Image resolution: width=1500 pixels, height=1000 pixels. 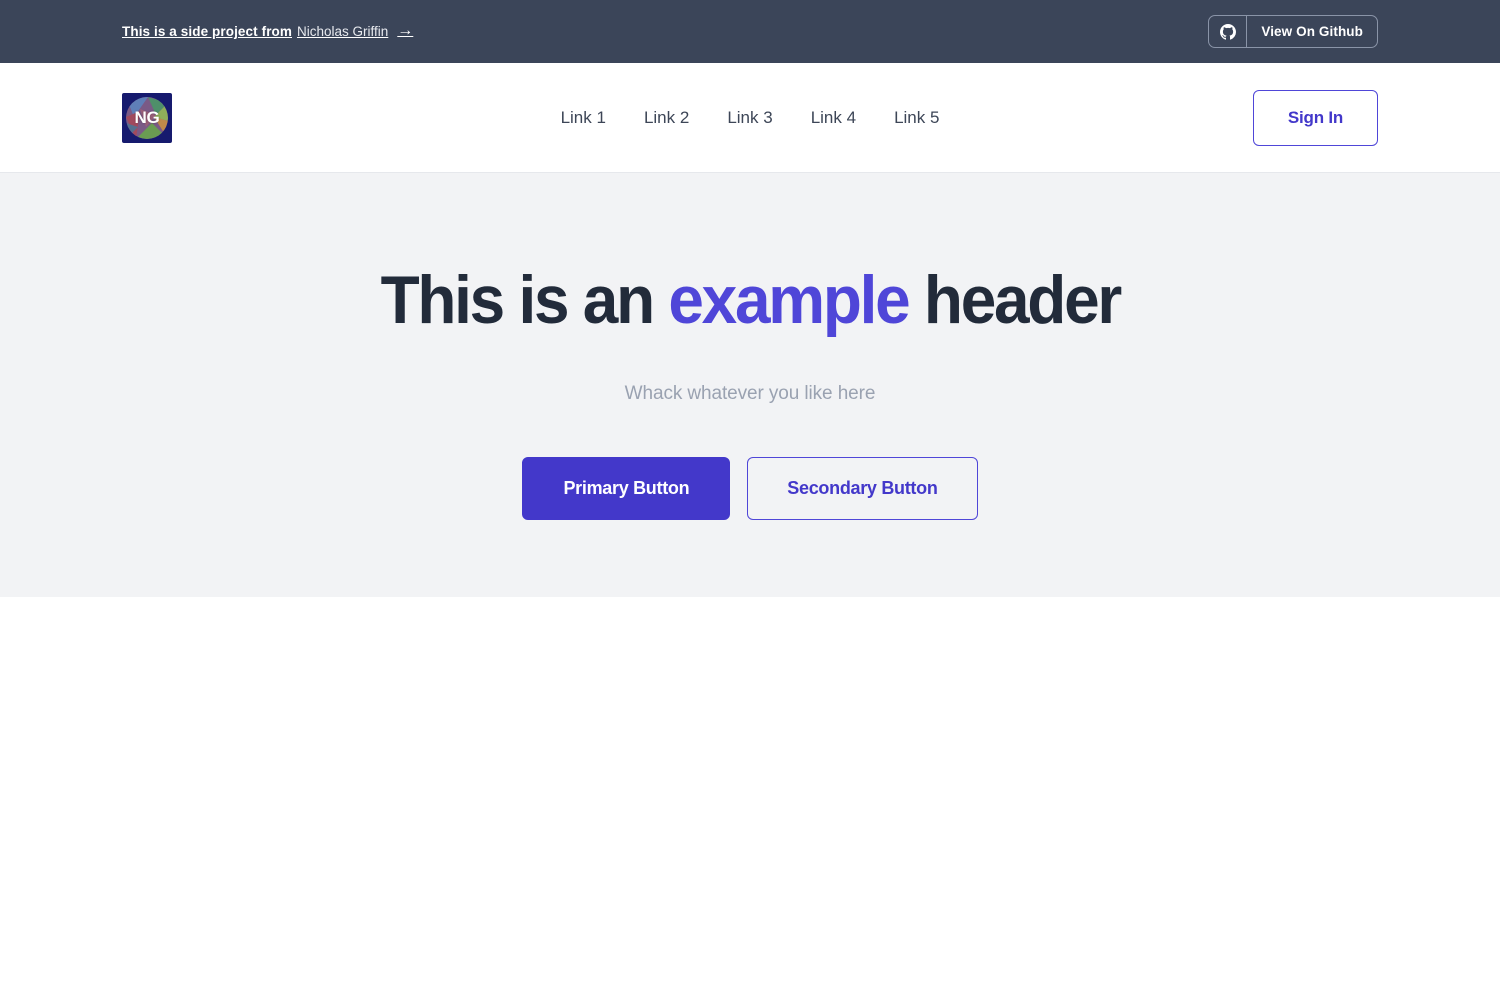 What do you see at coordinates (583, 118) in the screenshot?
I see `nav-link-1: Link 1` at bounding box center [583, 118].